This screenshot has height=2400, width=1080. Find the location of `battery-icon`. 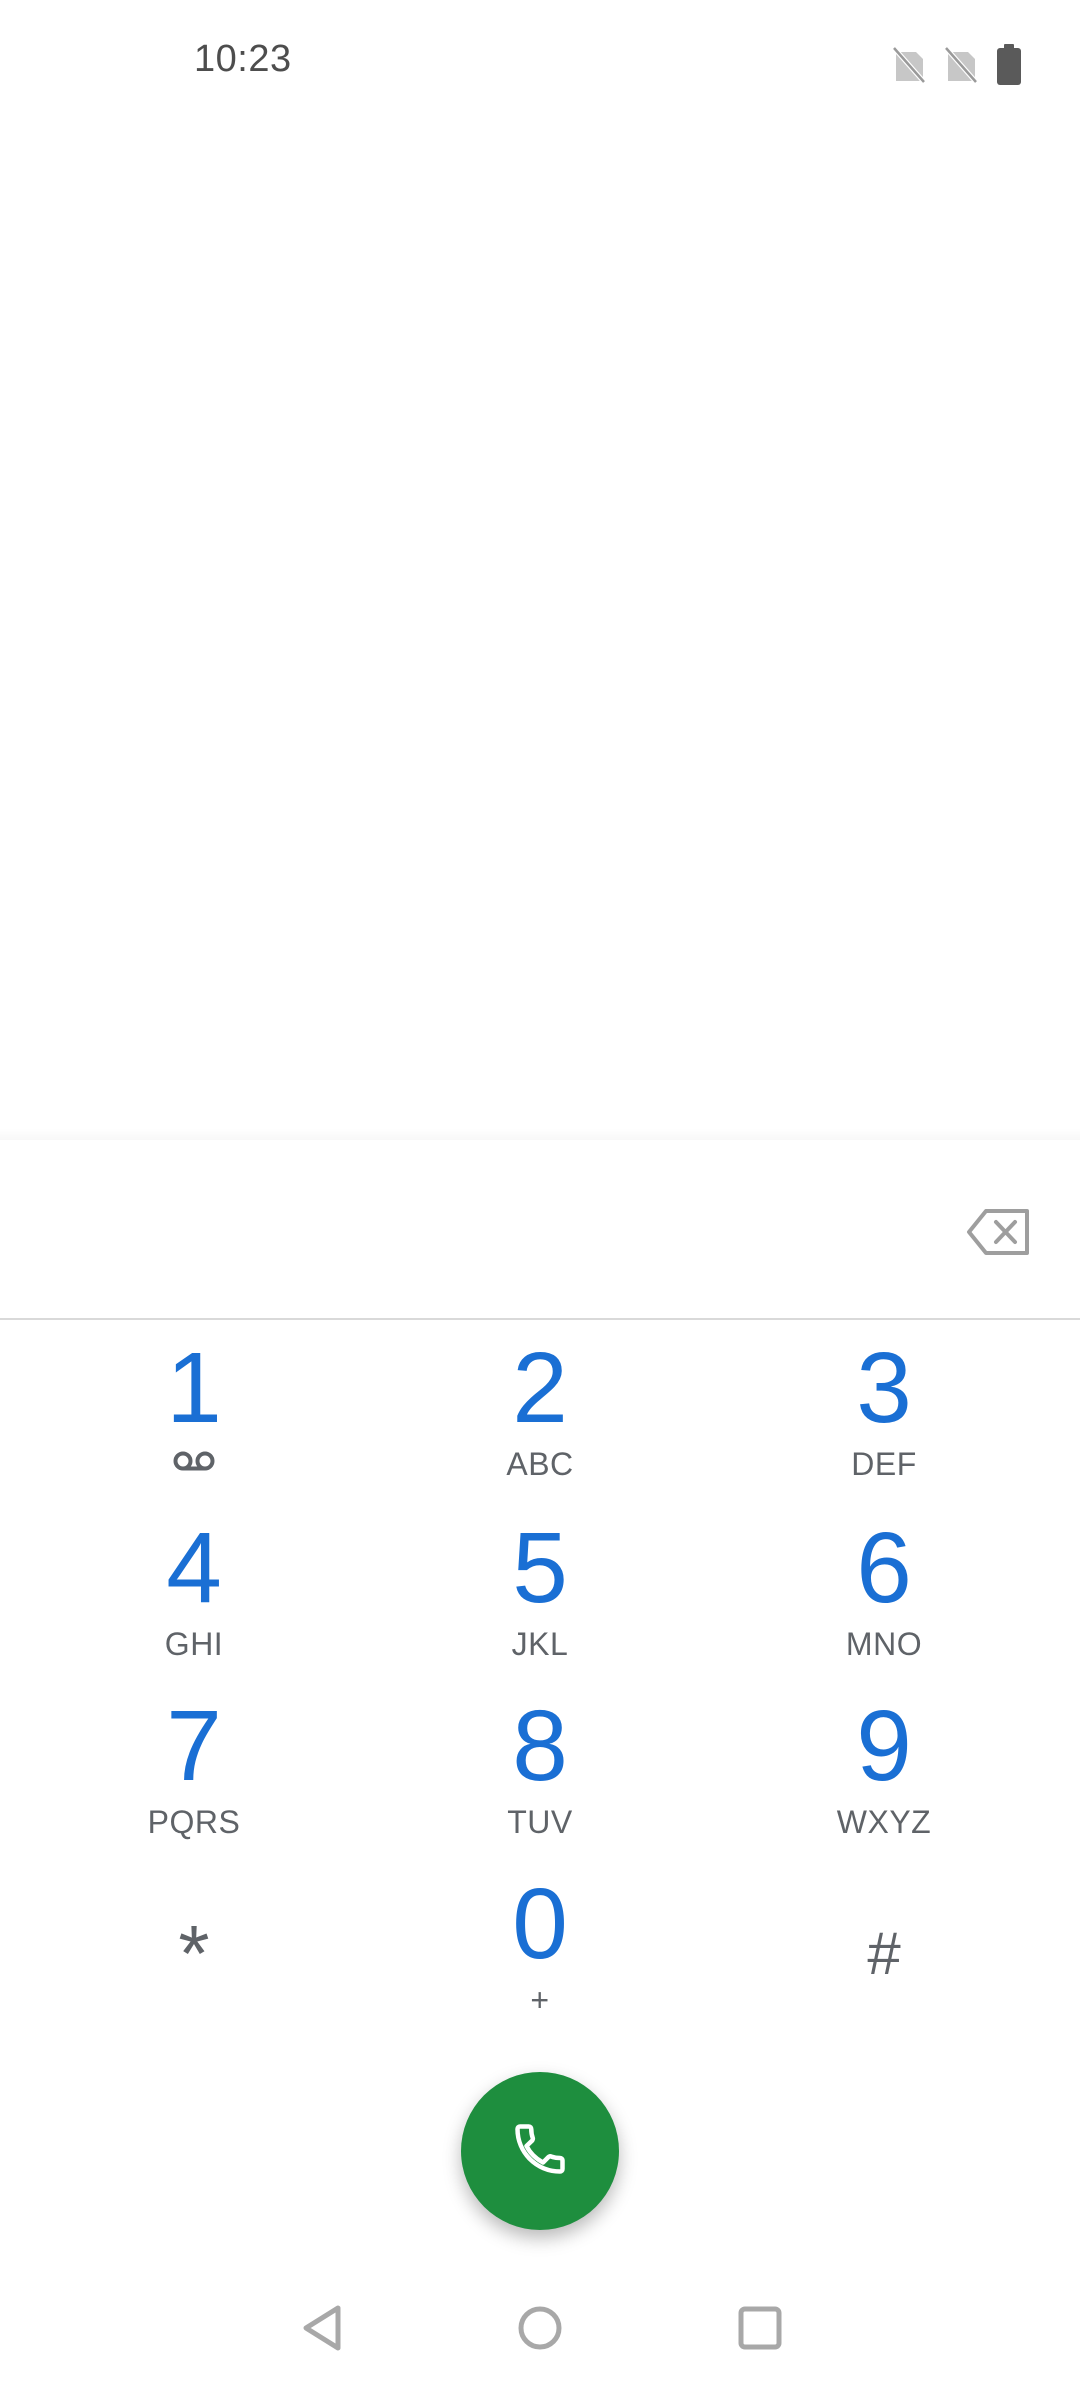

battery-icon is located at coordinates (1009, 65).